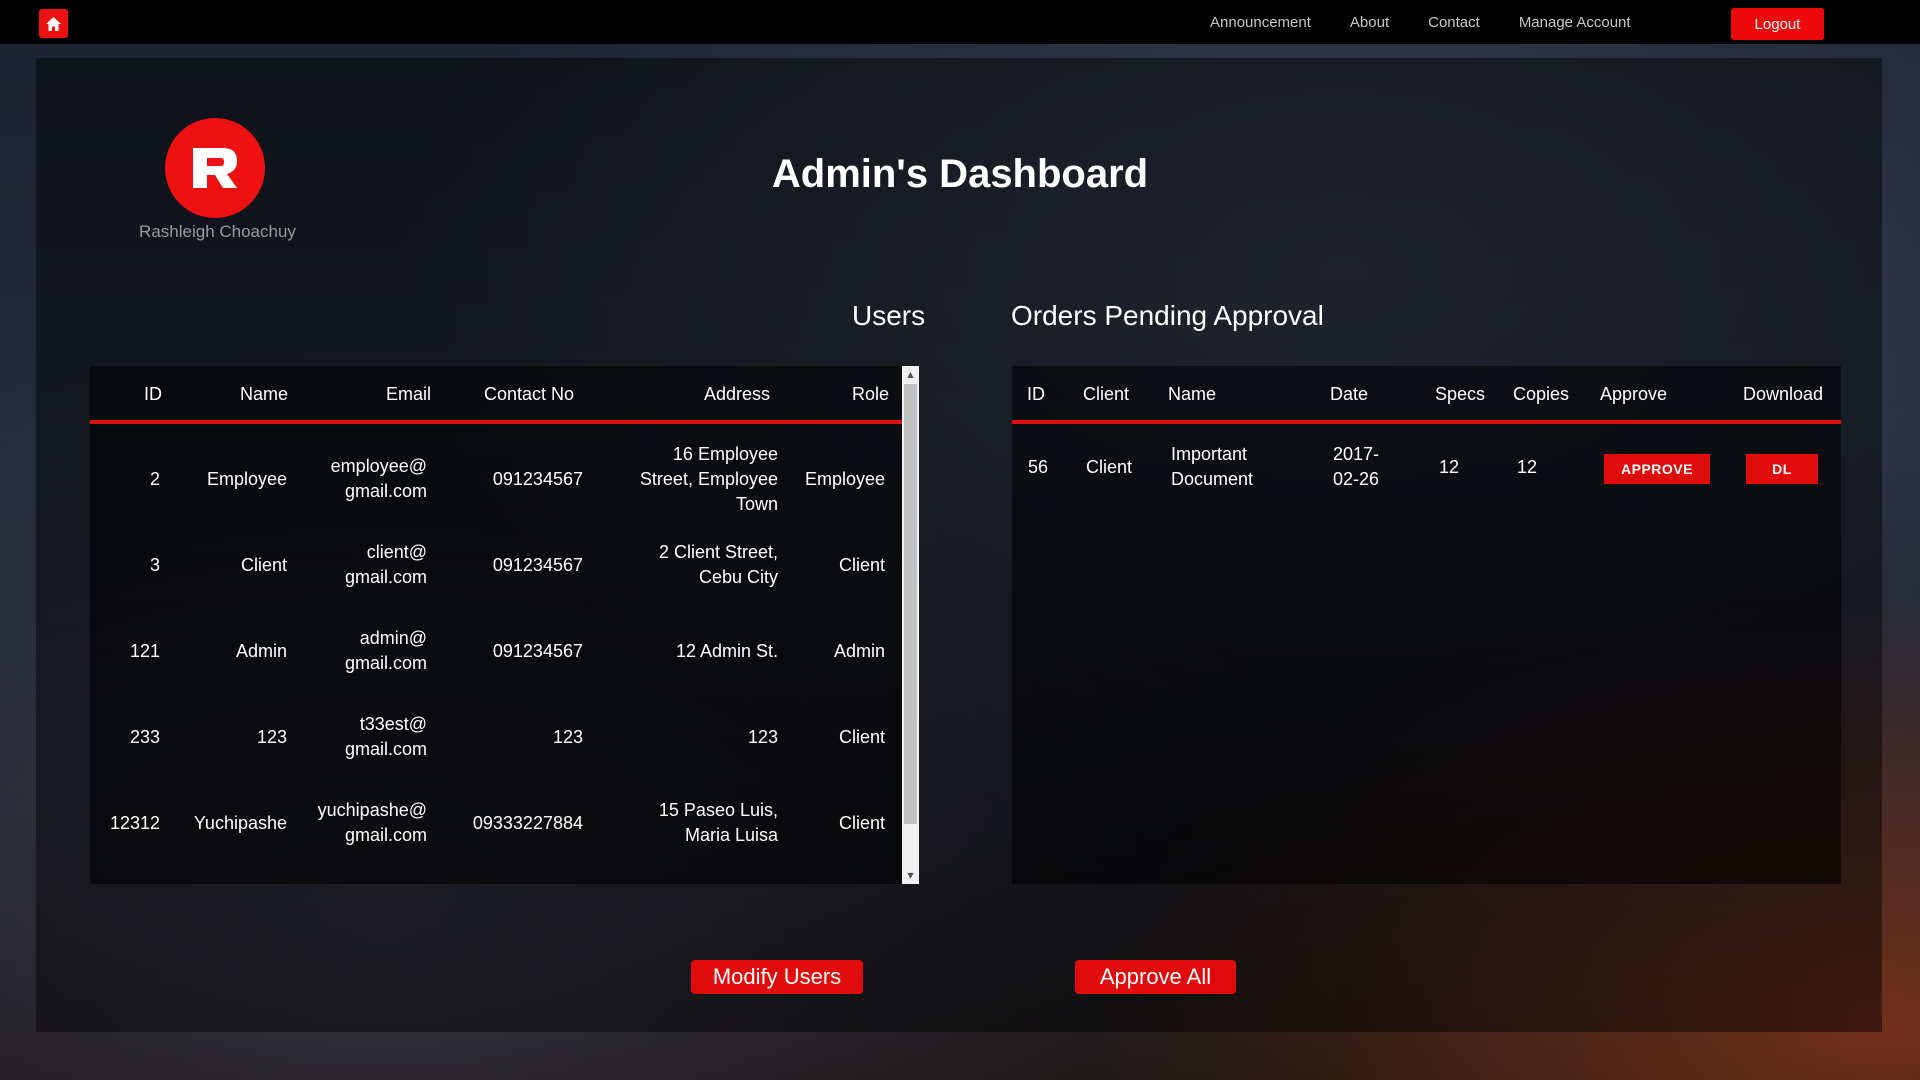 Image resolution: width=1920 pixels, height=1080 pixels. Describe the element at coordinates (777, 977) in the screenshot. I see `modify-users-button: Modify Users` at that location.